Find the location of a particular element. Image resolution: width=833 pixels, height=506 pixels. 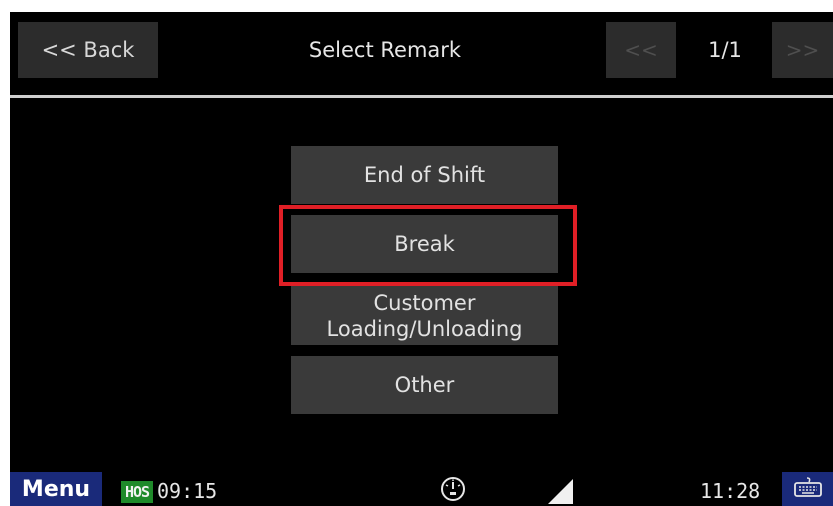

menu-button: Menu is located at coordinates (56, 489).